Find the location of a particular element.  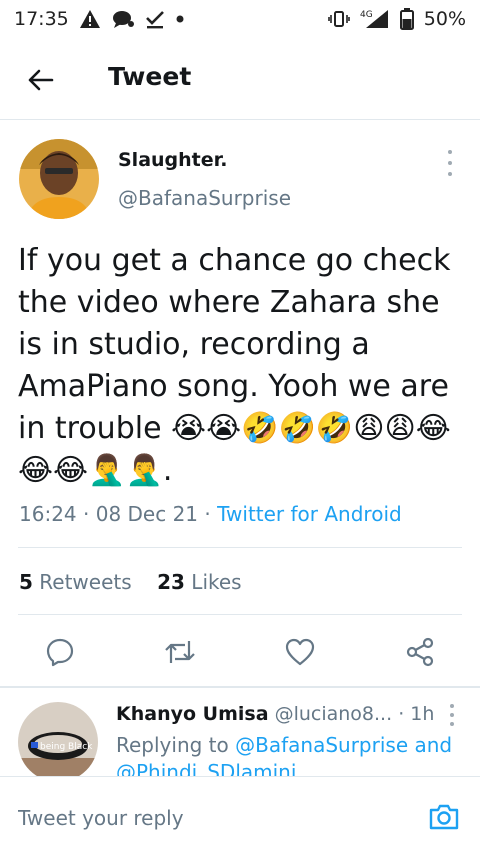

status-bar: 17:35 4G 50% is located at coordinates (240, 19).